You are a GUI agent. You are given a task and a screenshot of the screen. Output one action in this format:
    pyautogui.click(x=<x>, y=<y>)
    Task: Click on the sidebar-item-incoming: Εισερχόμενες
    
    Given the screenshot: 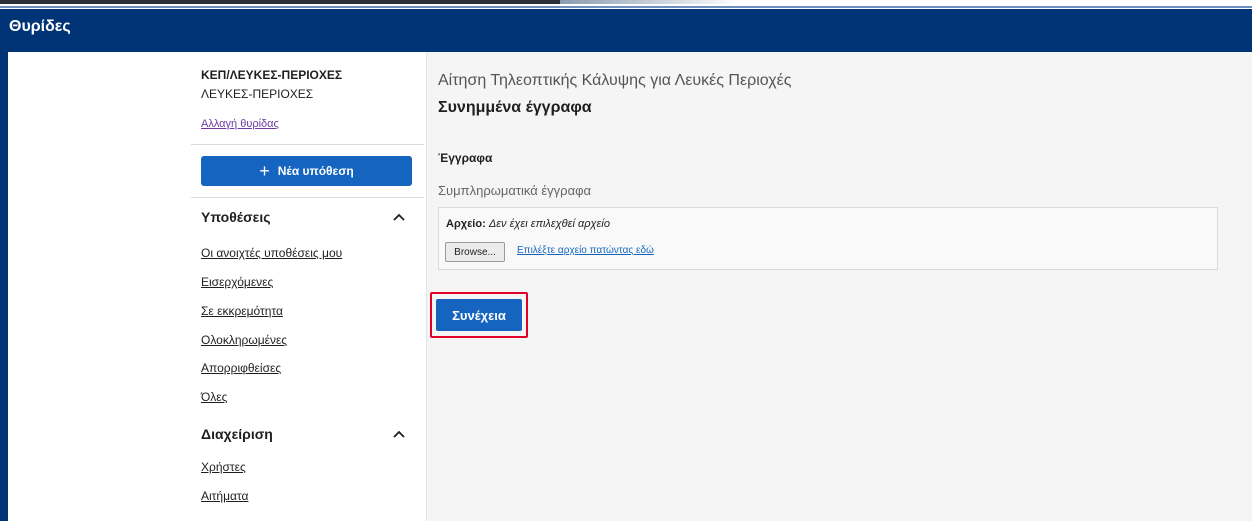 What is the action you would take?
    pyautogui.click(x=237, y=282)
    